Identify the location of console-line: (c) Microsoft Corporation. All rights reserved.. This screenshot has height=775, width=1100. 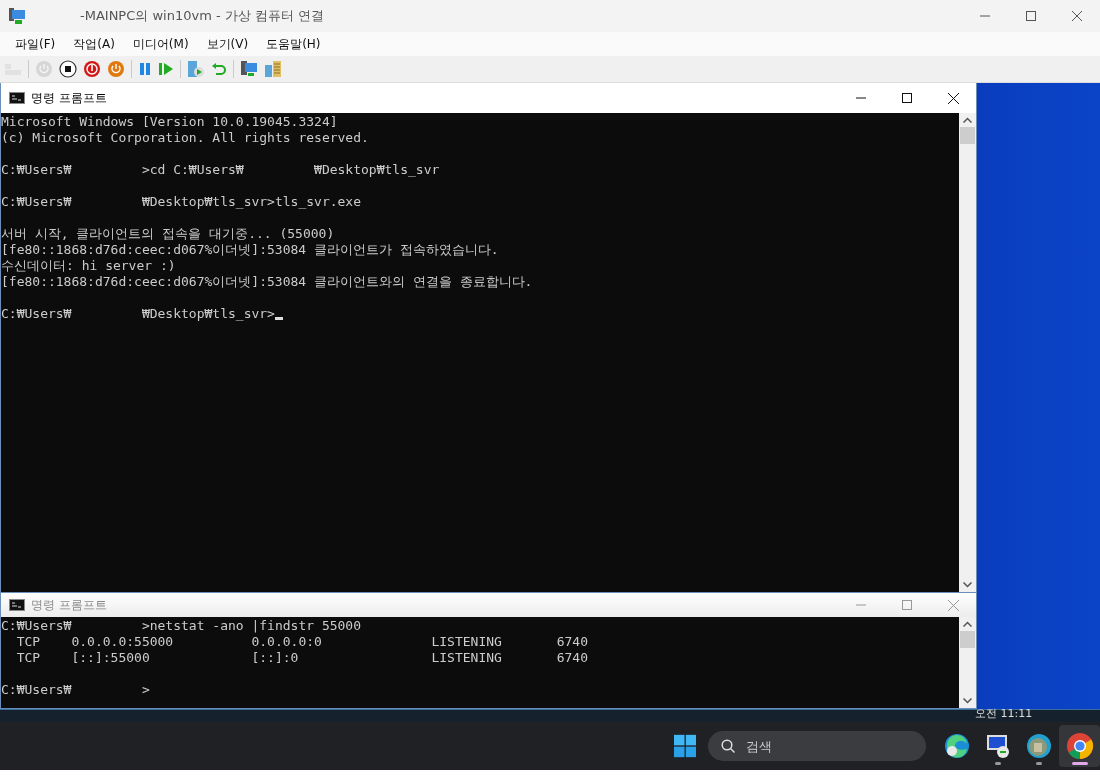
(185, 138).